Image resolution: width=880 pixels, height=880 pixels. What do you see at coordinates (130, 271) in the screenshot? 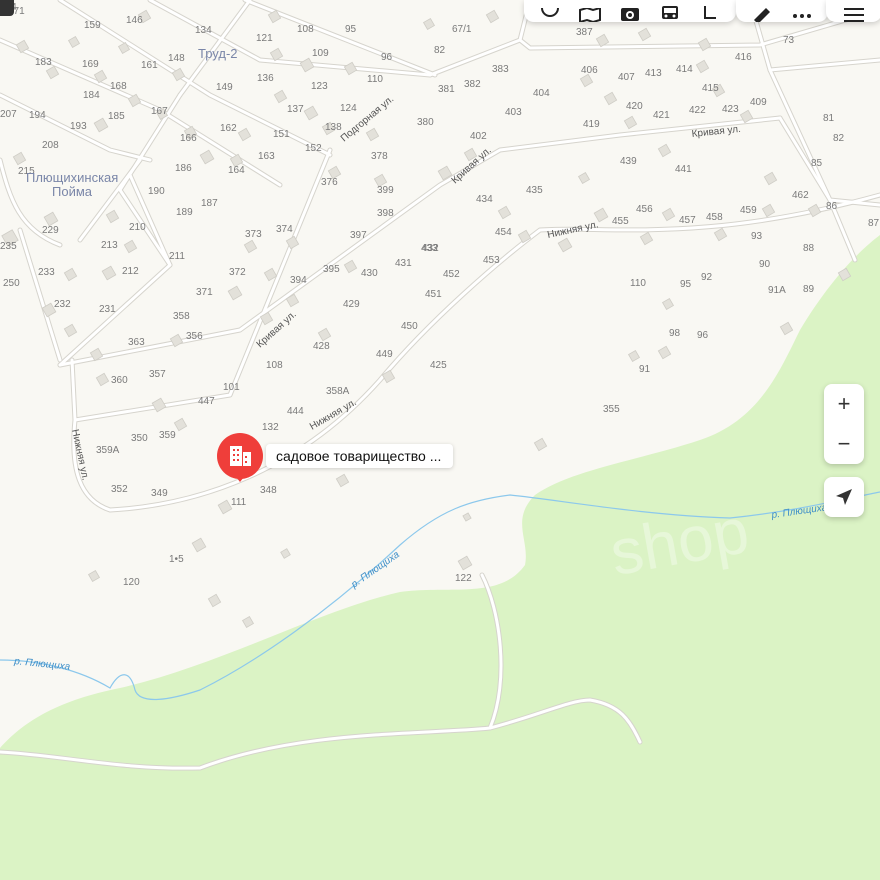
I see `house-number-label: 212` at bounding box center [130, 271].